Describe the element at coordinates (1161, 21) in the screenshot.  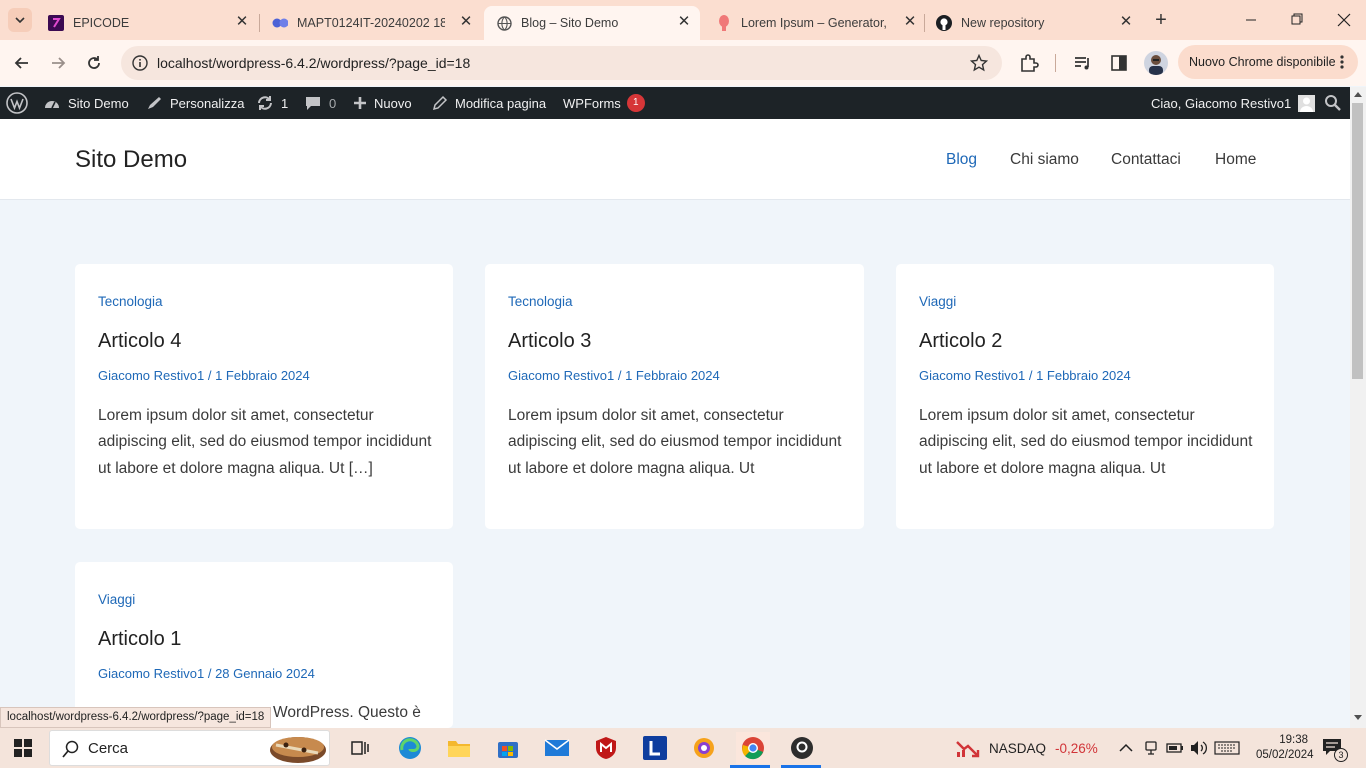
I see `new-tab-button: +` at that location.